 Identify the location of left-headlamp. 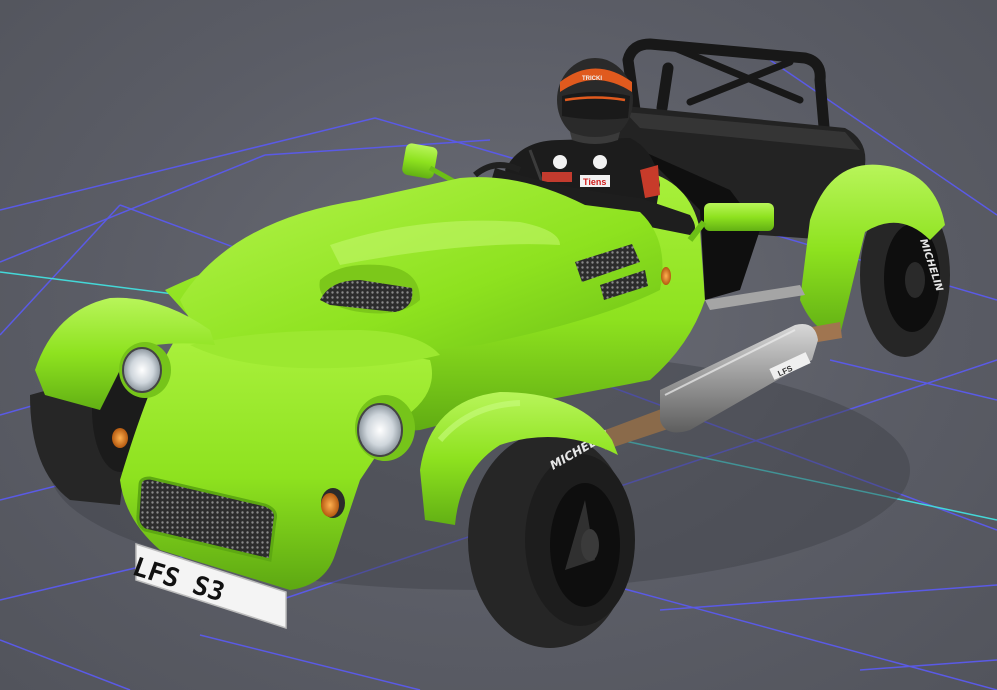
(145, 370).